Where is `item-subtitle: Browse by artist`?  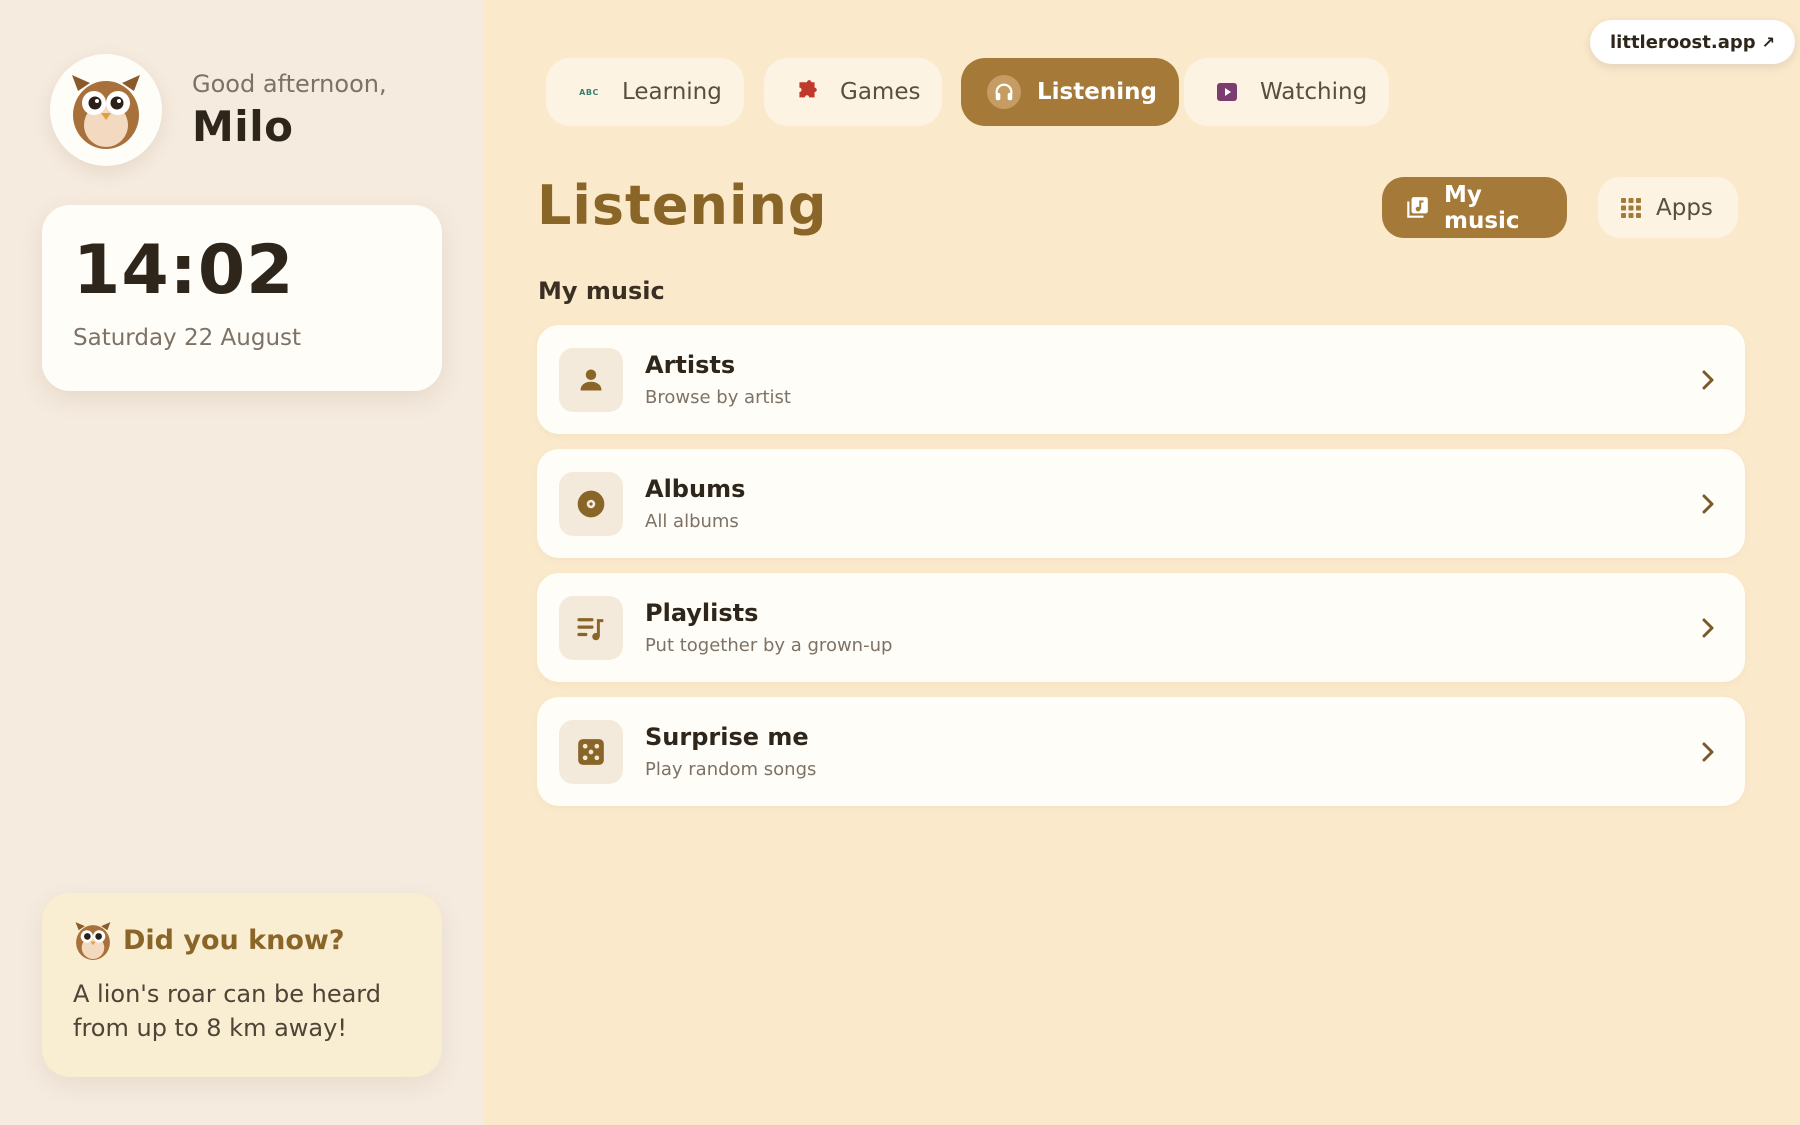 item-subtitle: Browse by artist is located at coordinates (718, 397).